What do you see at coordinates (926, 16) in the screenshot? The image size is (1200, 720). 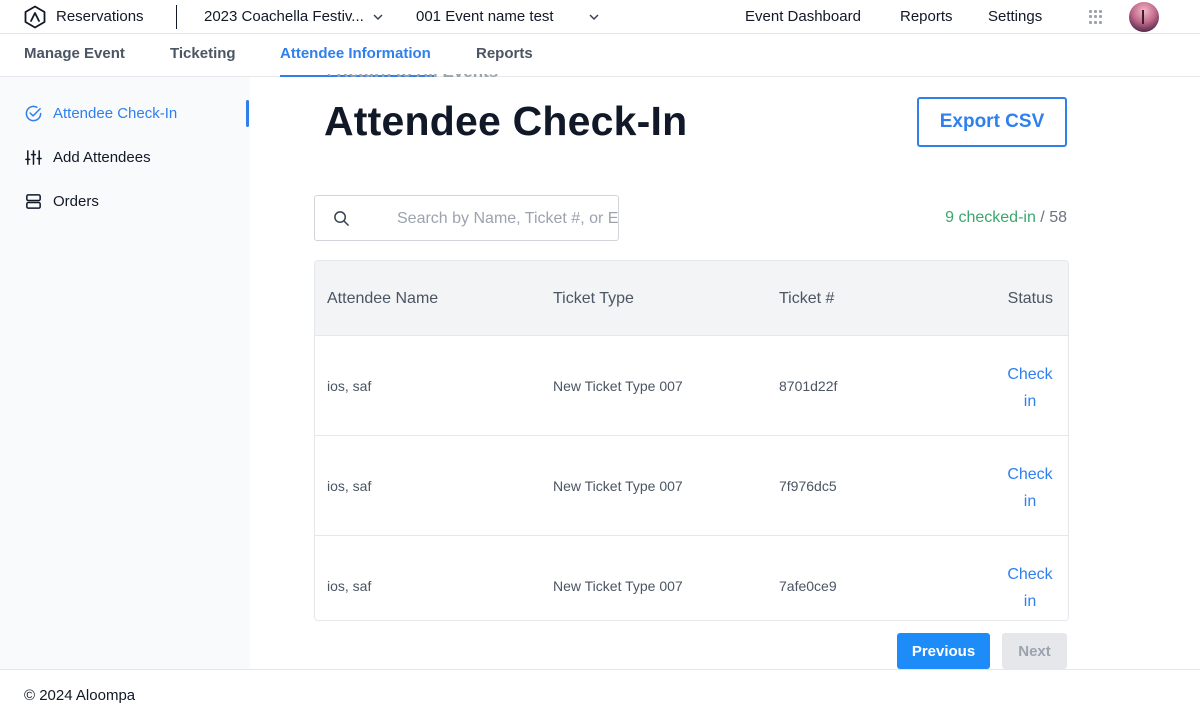 I see `nav-reports: Reports` at bounding box center [926, 16].